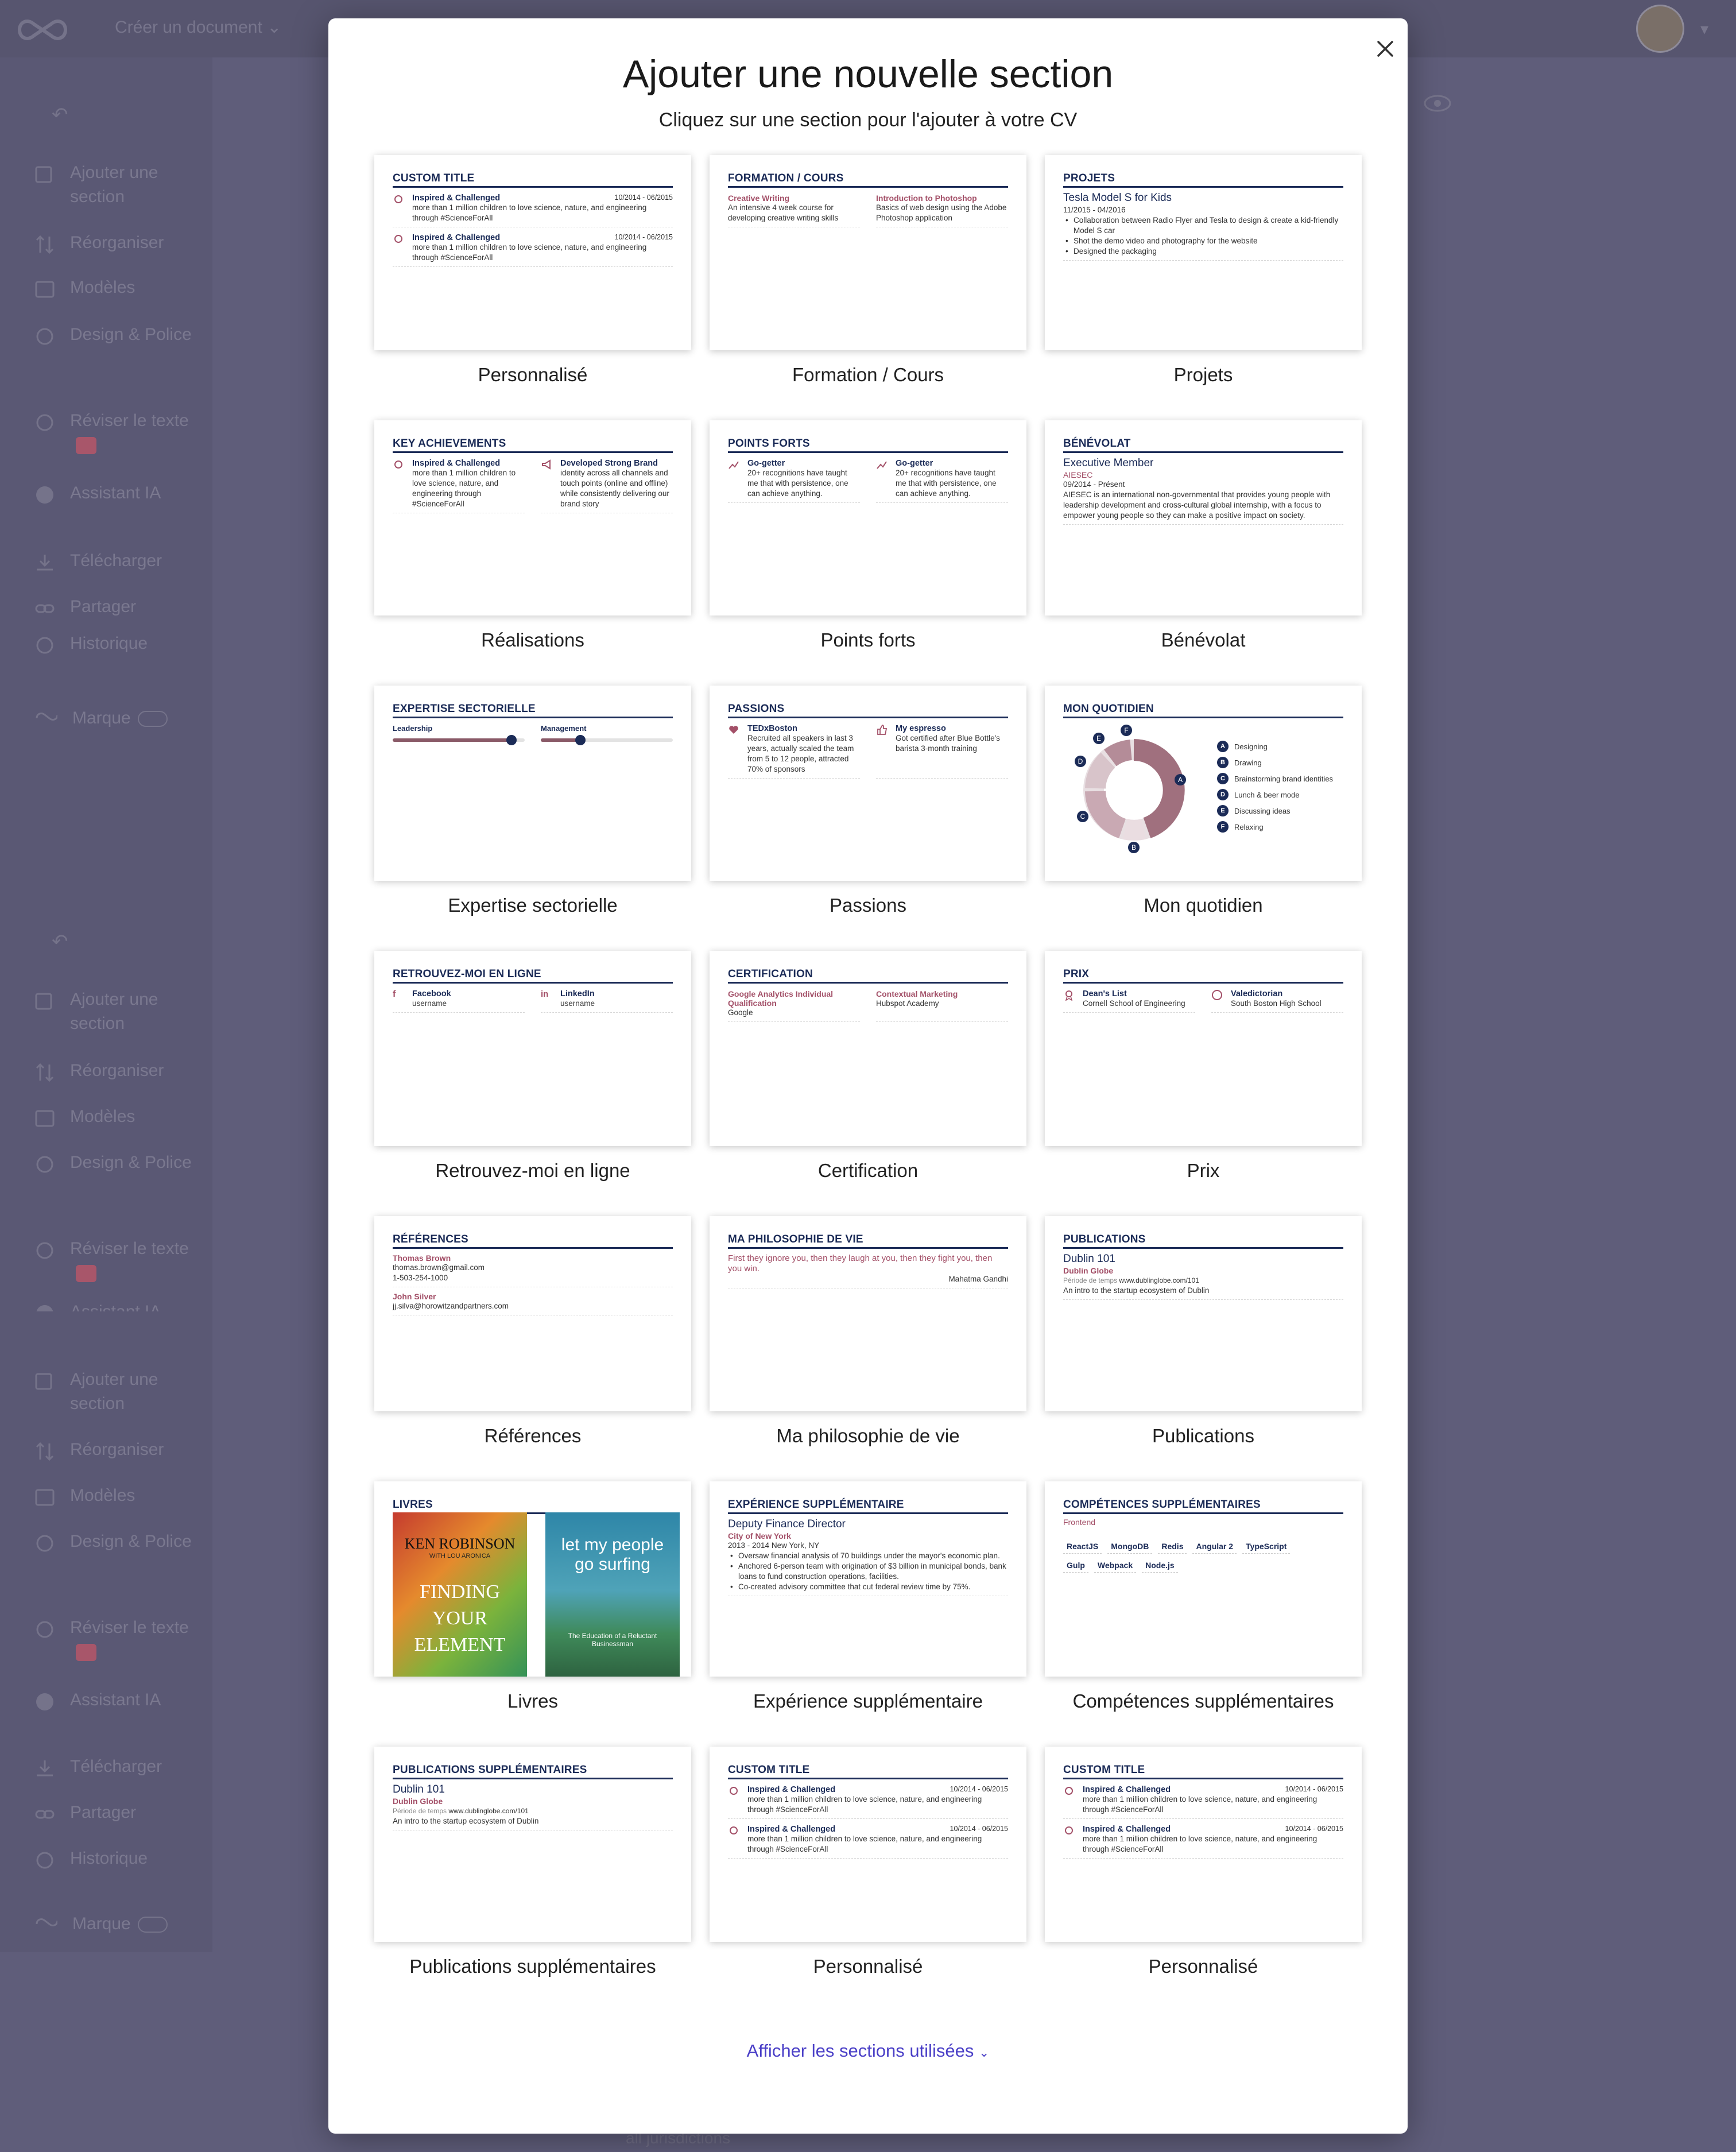 This screenshot has height=2152, width=1736. I want to click on preview-heading: EXPÉRIENCE SUPPLÉMENTAIRE, so click(868, 1506).